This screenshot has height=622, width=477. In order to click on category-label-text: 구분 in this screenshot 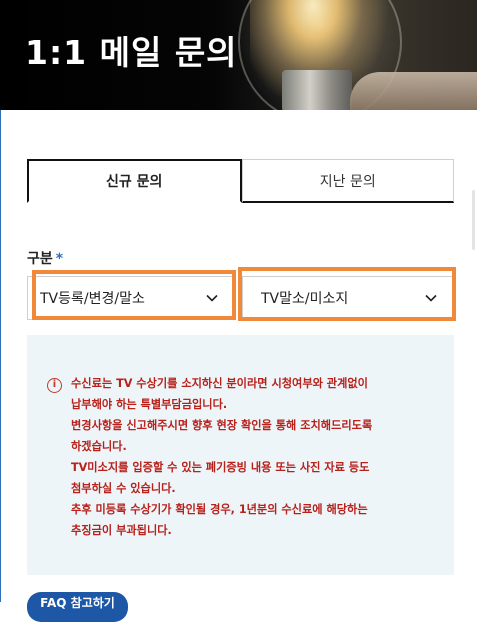, I will do `click(40, 259)`.